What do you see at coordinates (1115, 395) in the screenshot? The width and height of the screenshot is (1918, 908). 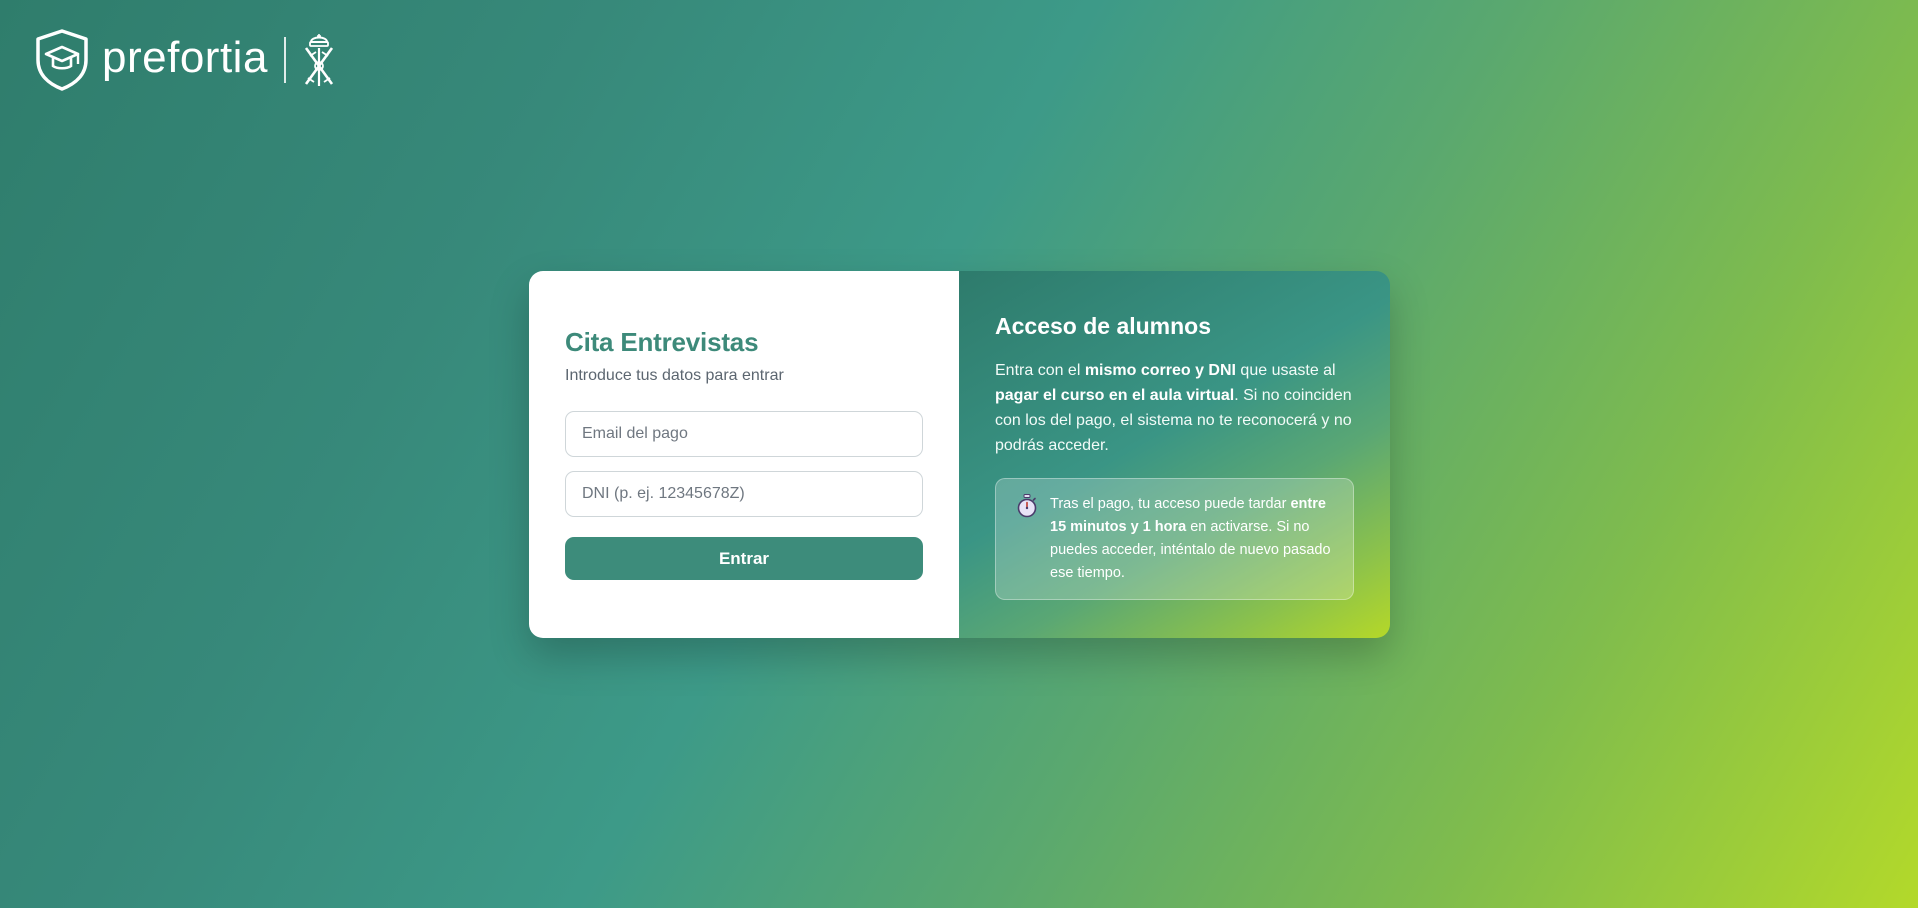 I see `highlight-pay-course: pagar el curso en el aula virtual` at bounding box center [1115, 395].